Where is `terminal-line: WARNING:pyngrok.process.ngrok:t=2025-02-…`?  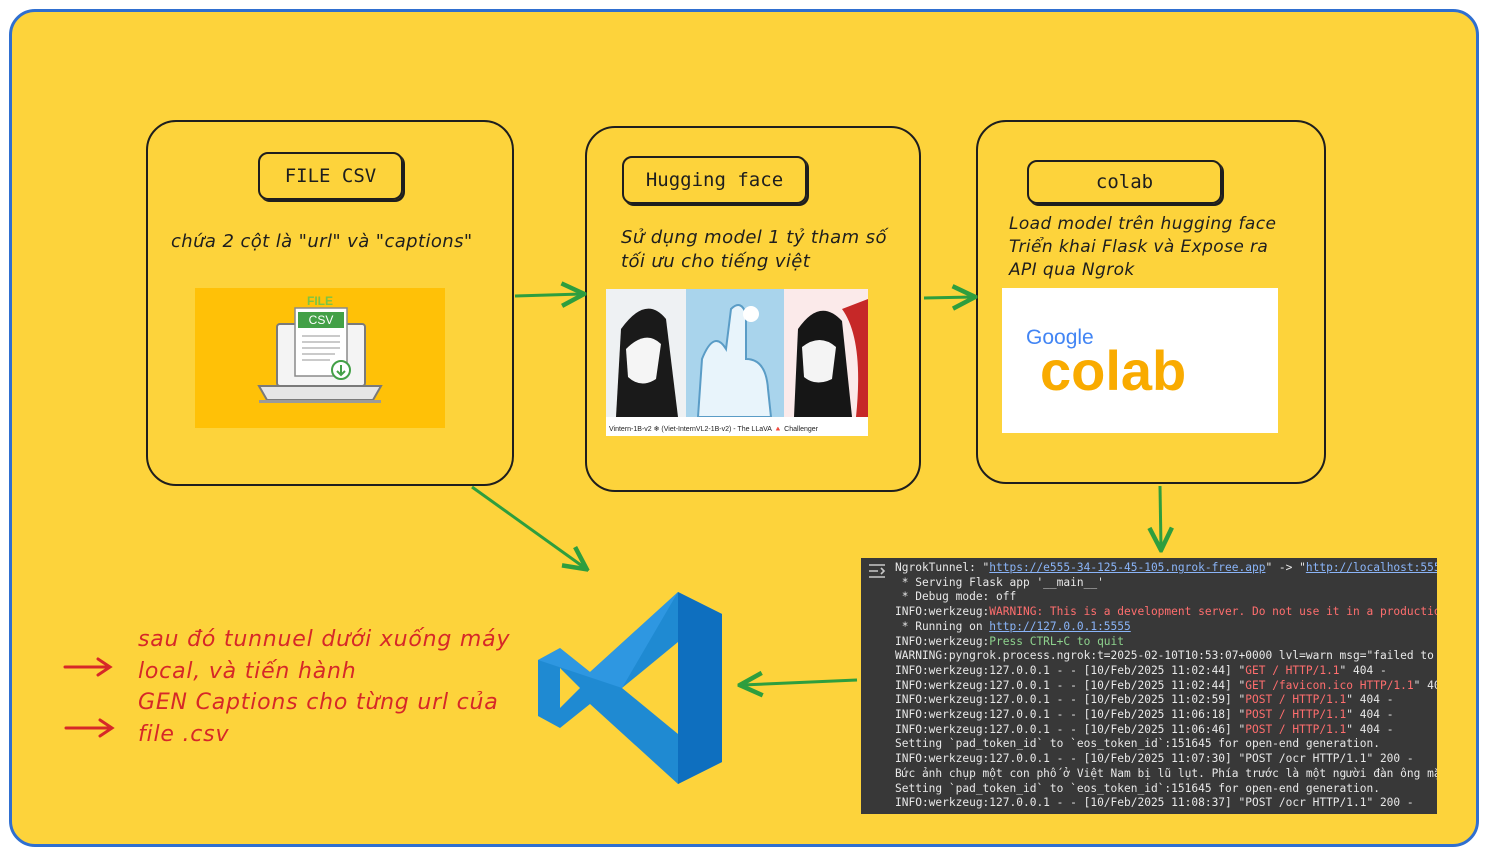 terminal-line: WARNING:pyngrok.process.ngrok:t=2025-02-… is located at coordinates (1166, 656).